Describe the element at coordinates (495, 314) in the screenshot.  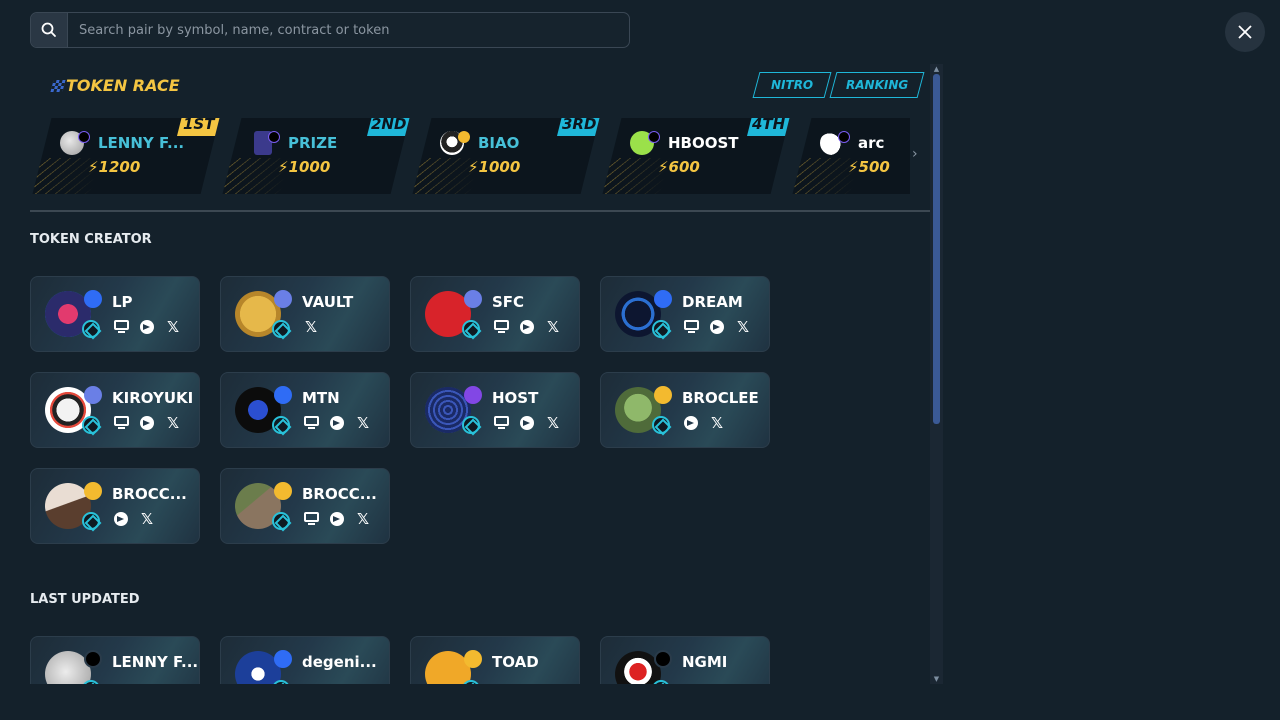
I see `token-card: SFC 𝕏` at that location.